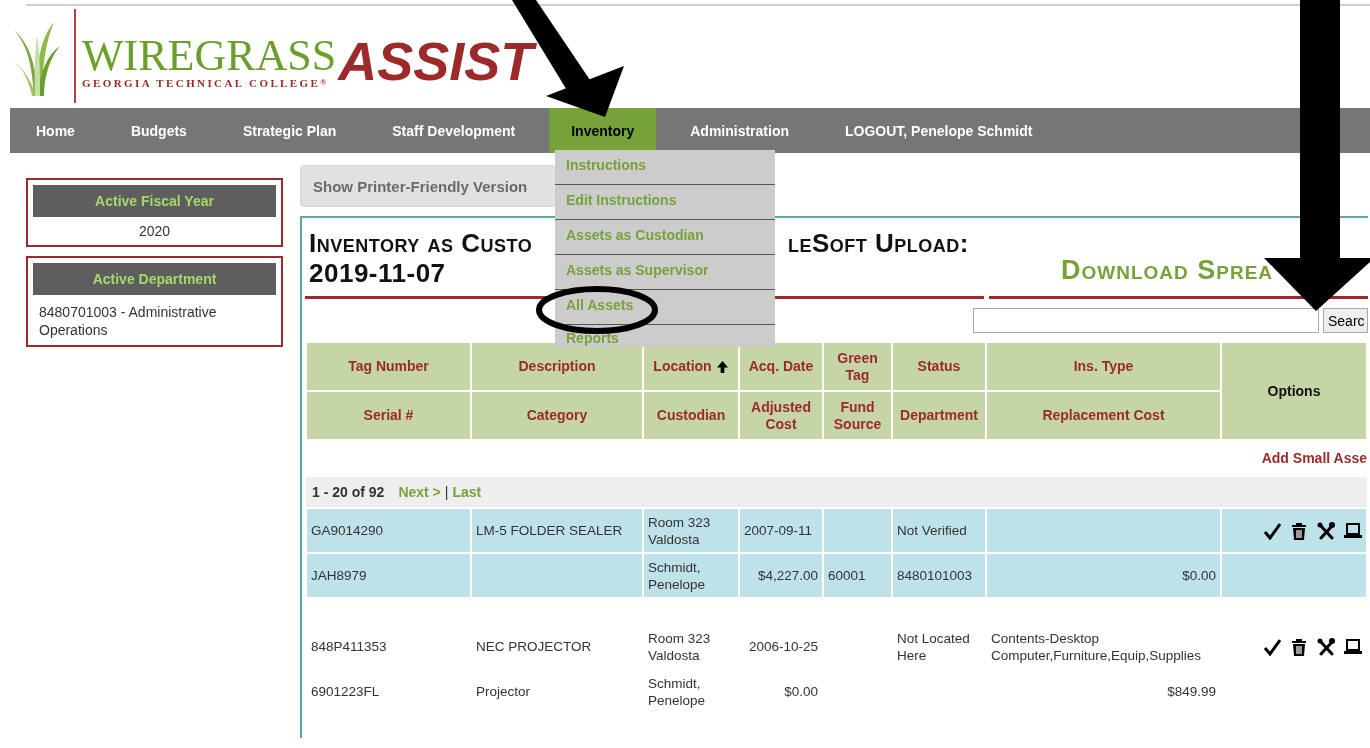 The height and width of the screenshot is (748, 1370). I want to click on printer-friendly-button: Show Printer-Friendly Version, so click(428, 186).